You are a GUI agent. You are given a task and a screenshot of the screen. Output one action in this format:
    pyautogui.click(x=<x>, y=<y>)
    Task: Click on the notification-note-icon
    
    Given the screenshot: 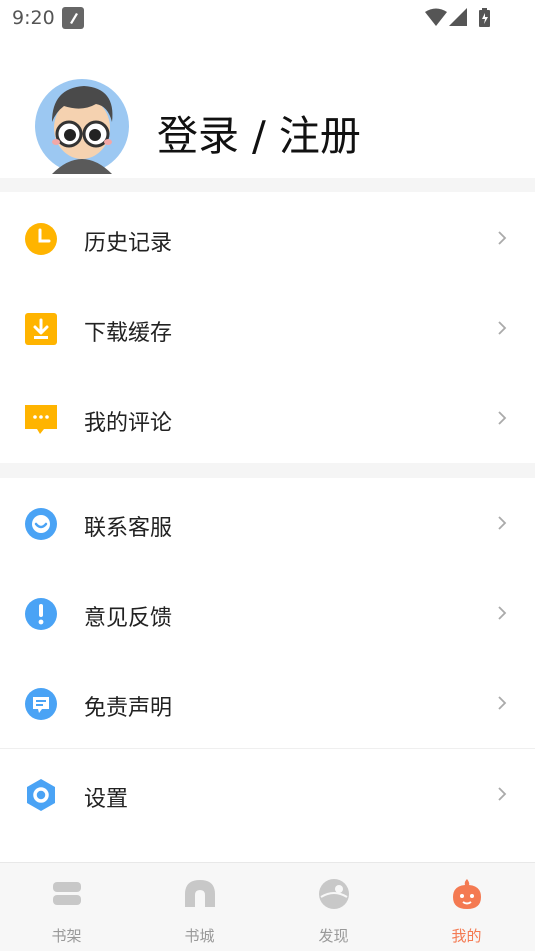 What is the action you would take?
    pyautogui.click(x=73, y=18)
    